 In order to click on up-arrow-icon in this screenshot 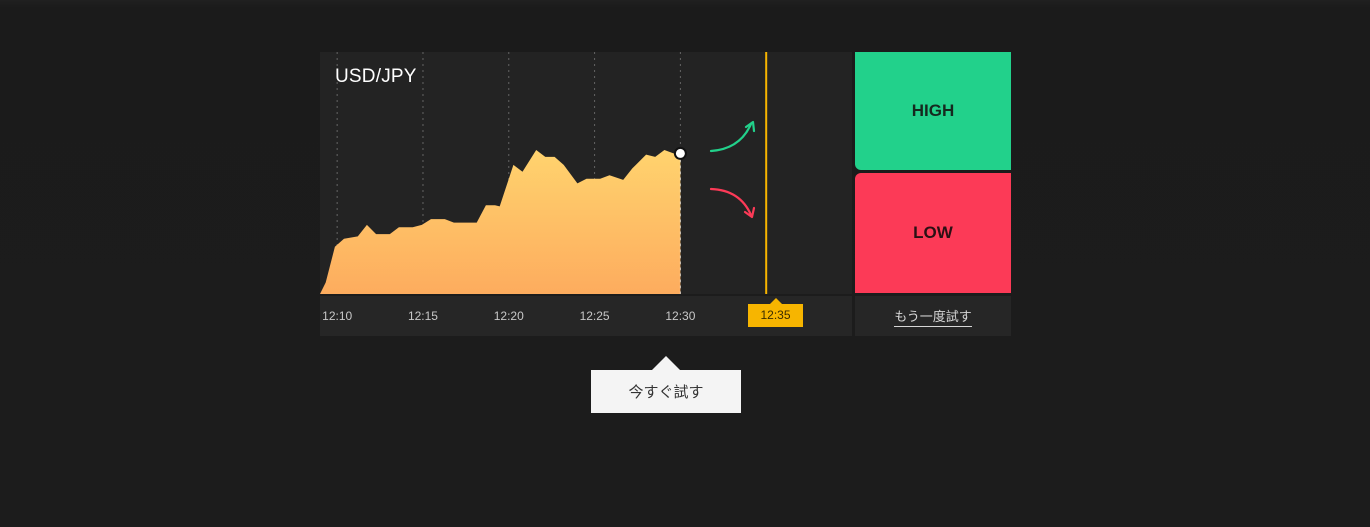, I will do `click(731, 137)`.